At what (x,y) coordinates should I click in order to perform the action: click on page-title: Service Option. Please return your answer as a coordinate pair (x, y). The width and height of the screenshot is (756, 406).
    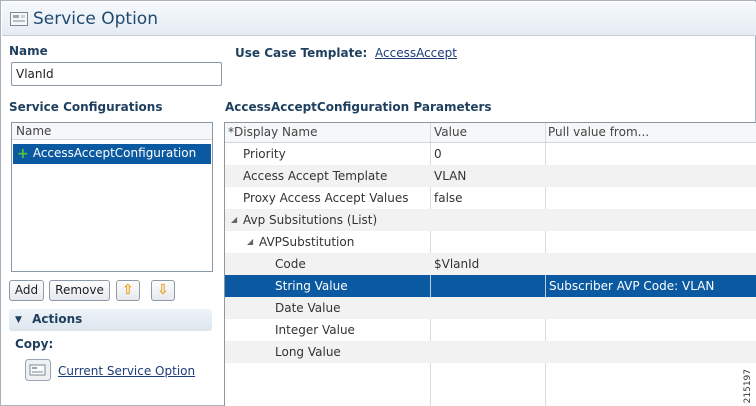
    Looking at the image, I should click on (95, 19).